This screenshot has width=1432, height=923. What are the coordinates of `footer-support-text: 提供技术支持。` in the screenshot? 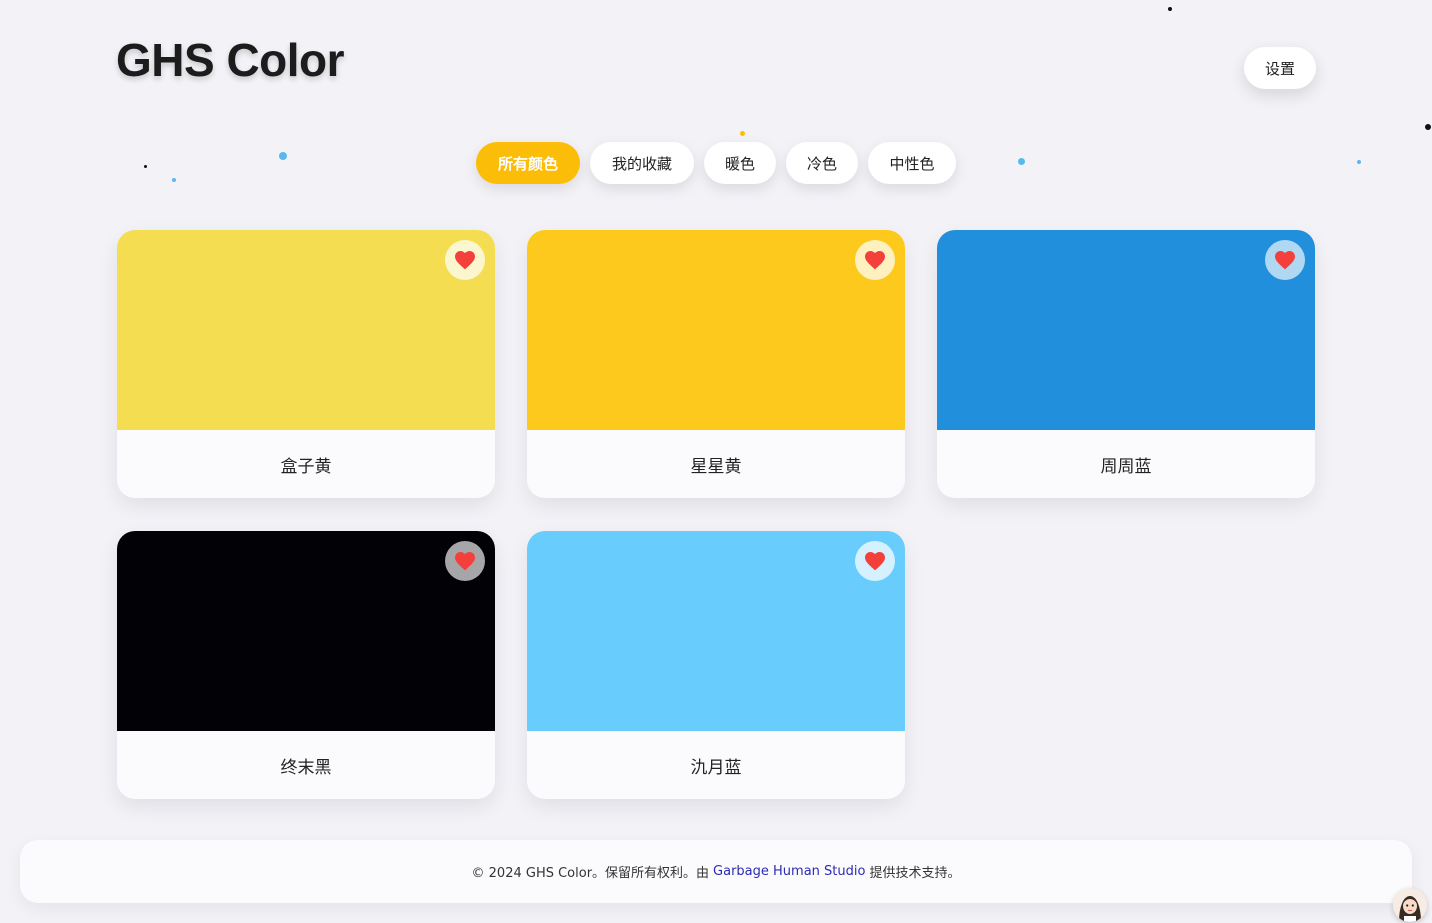 It's located at (915, 873).